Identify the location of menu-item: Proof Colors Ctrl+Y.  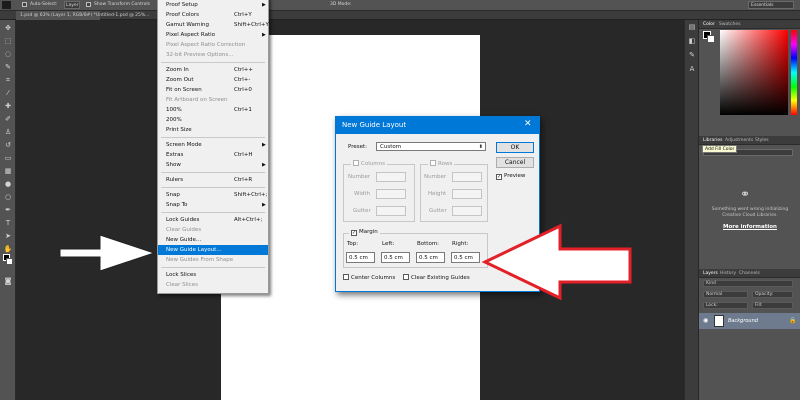
(213, 15).